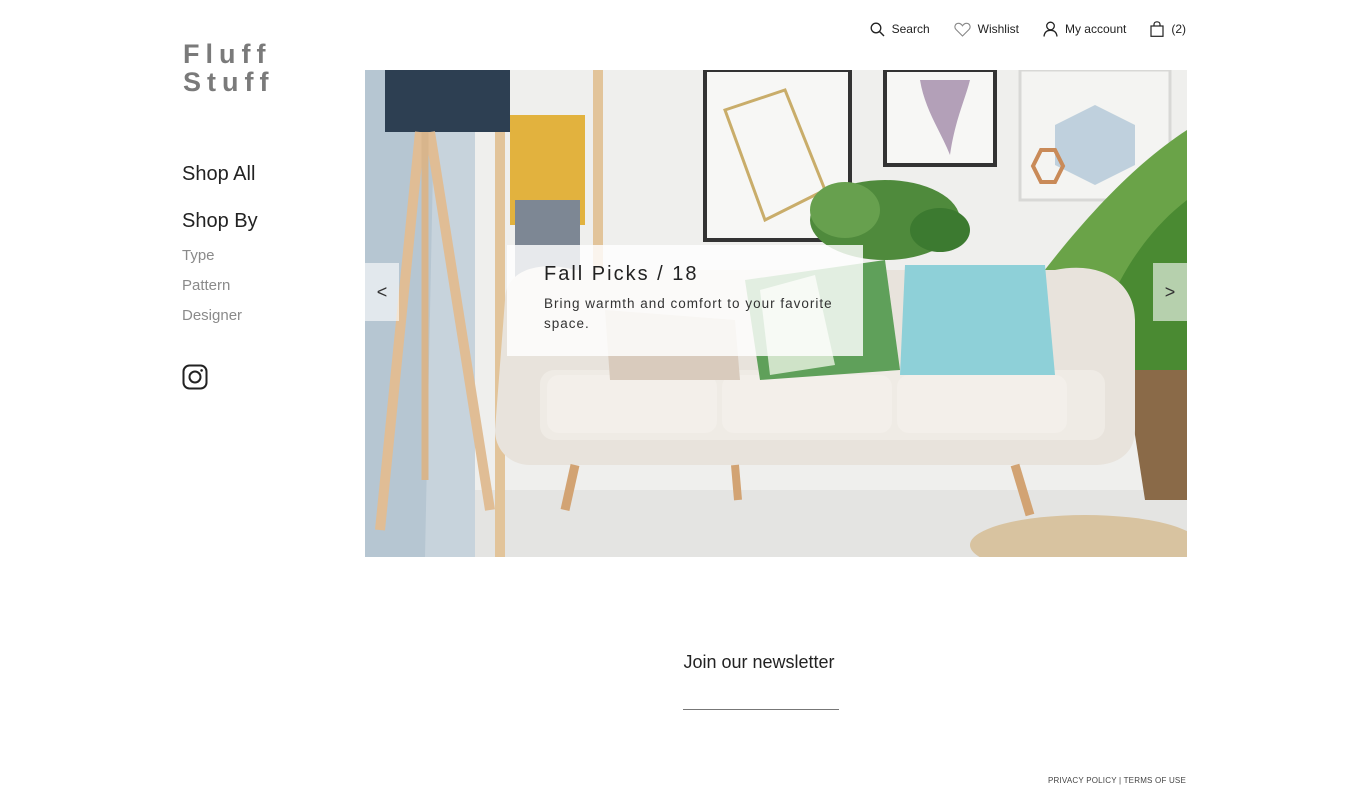 The width and height of the screenshot is (1366, 800). What do you see at coordinates (212, 261) in the screenshot?
I see `nav-item-type: Type` at bounding box center [212, 261].